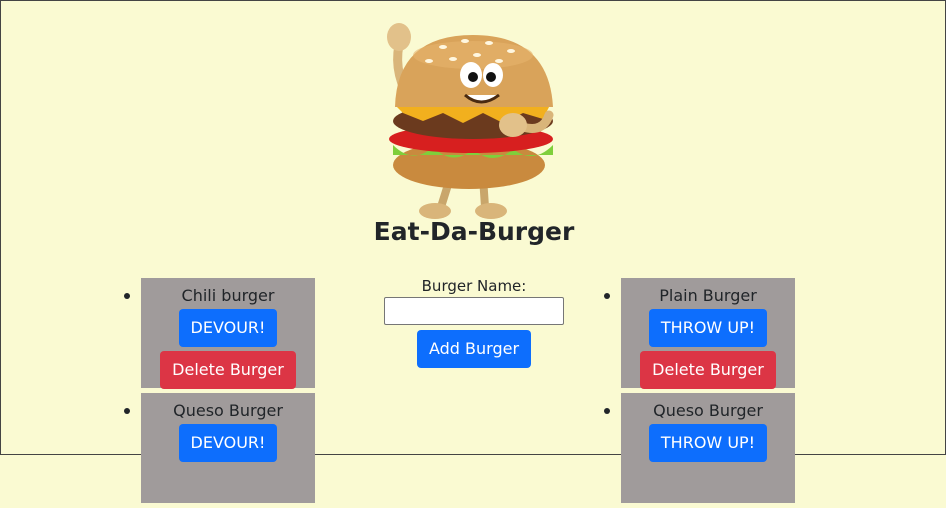  I want to click on burger-name: Chili burger, so click(228, 295).